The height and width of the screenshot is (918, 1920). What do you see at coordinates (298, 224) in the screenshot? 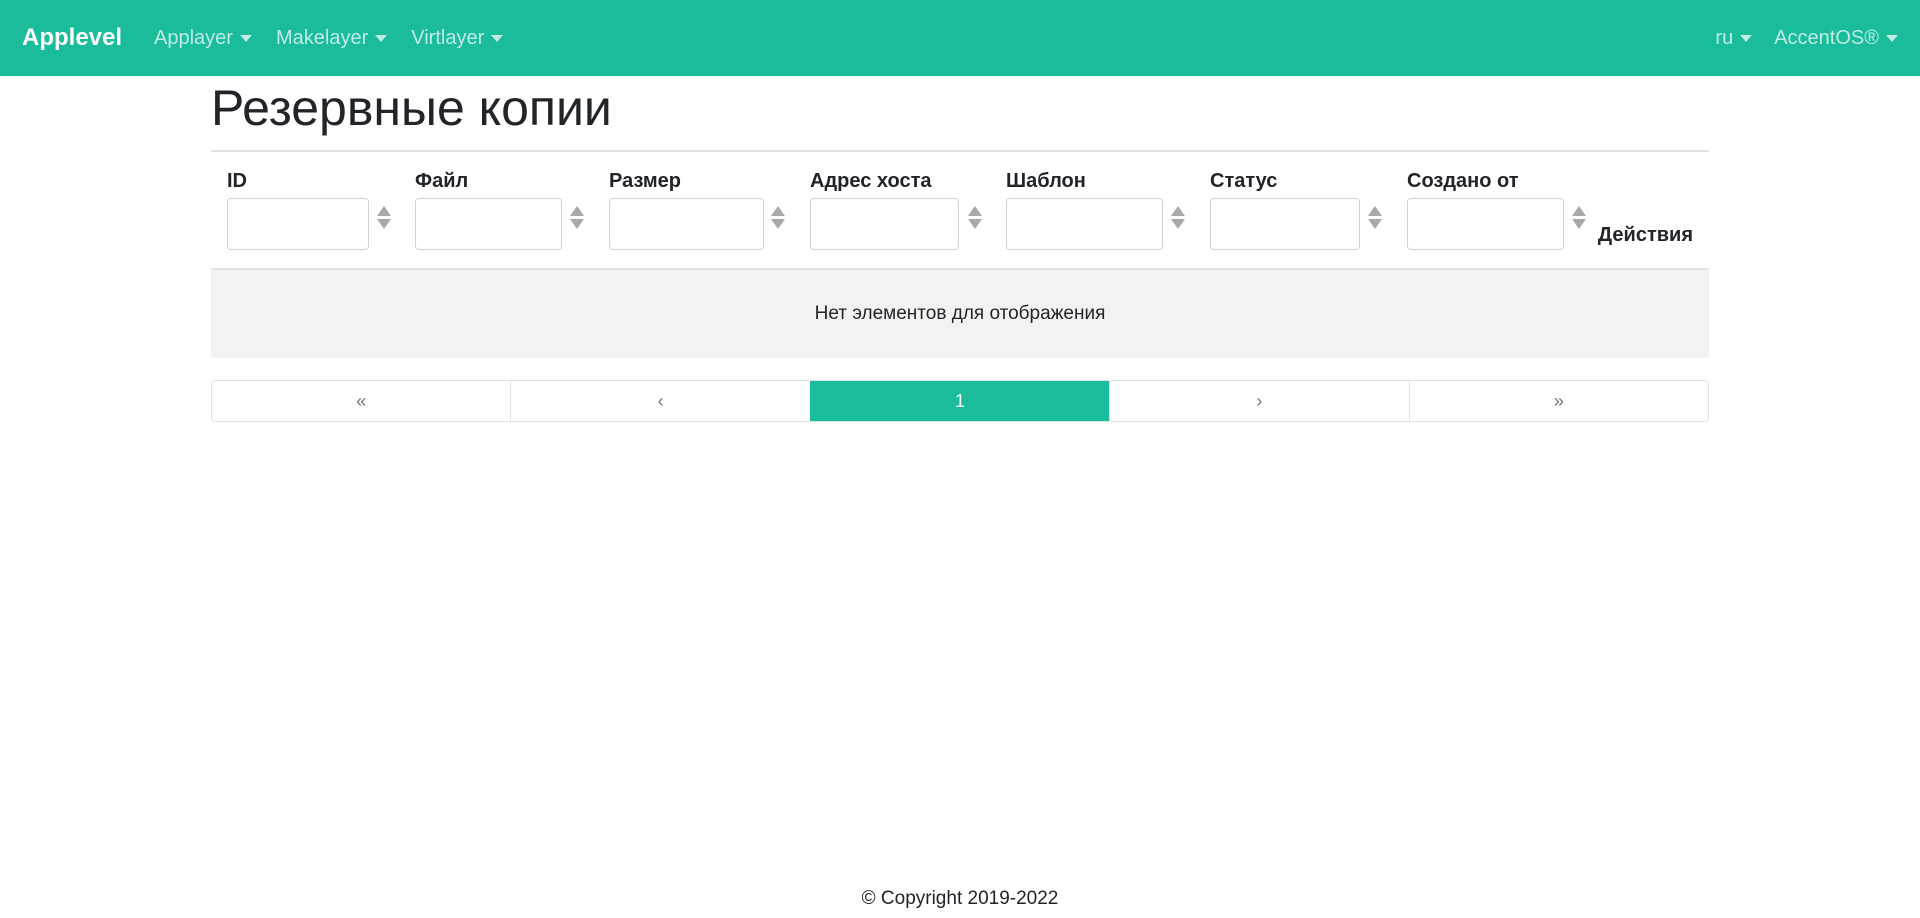
I see `filter-id-input` at bounding box center [298, 224].